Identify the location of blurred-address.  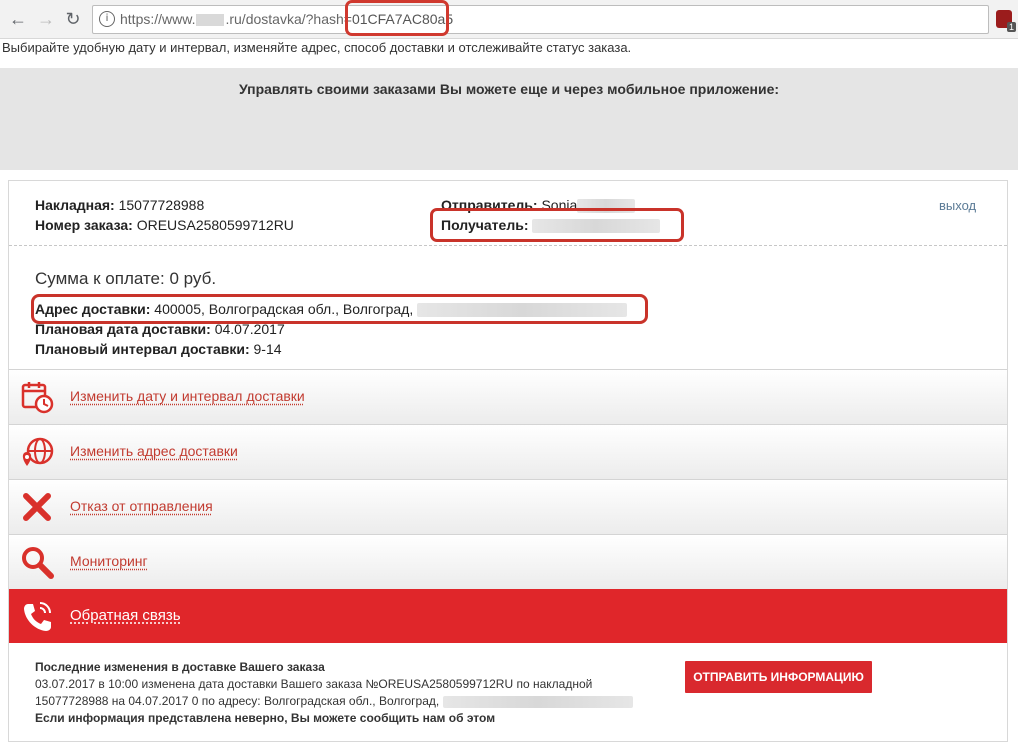
(537, 701).